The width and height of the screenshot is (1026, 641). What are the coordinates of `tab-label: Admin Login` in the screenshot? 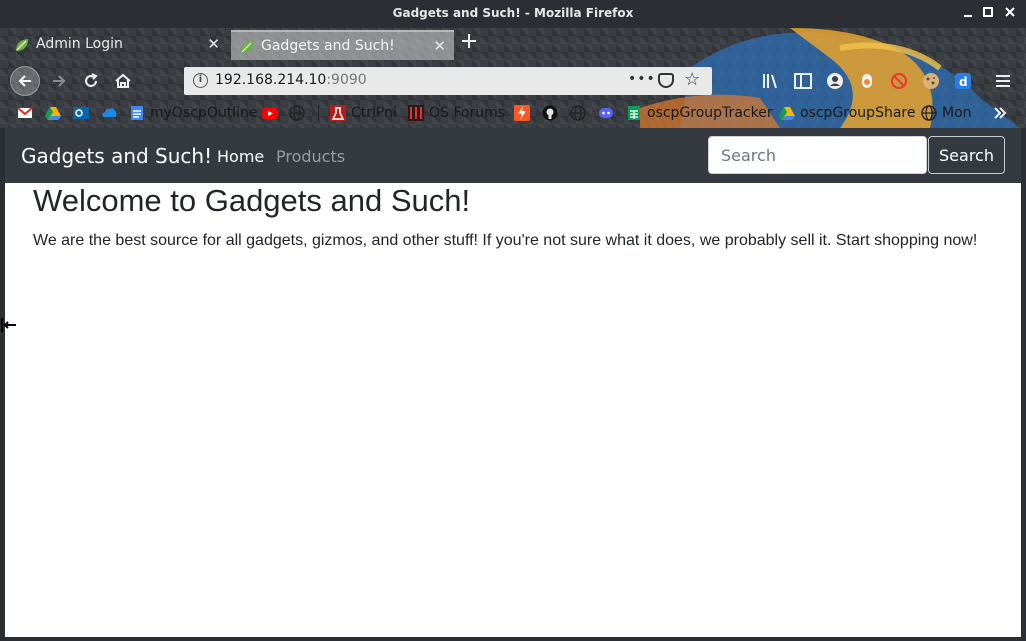 It's located at (79, 44).